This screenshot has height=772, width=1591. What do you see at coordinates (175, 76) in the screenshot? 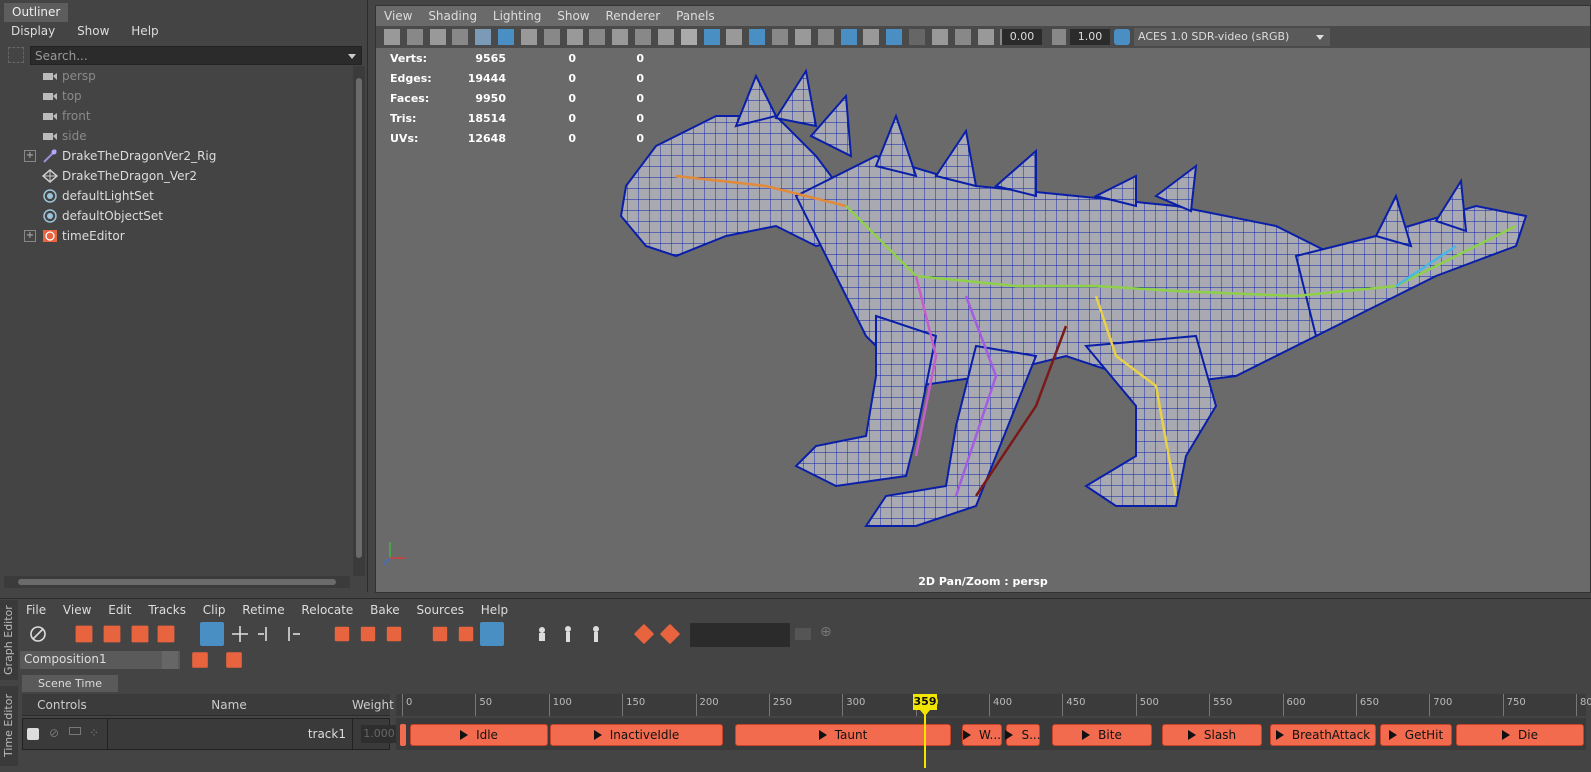
I see `outliner-item-persp: persp` at bounding box center [175, 76].